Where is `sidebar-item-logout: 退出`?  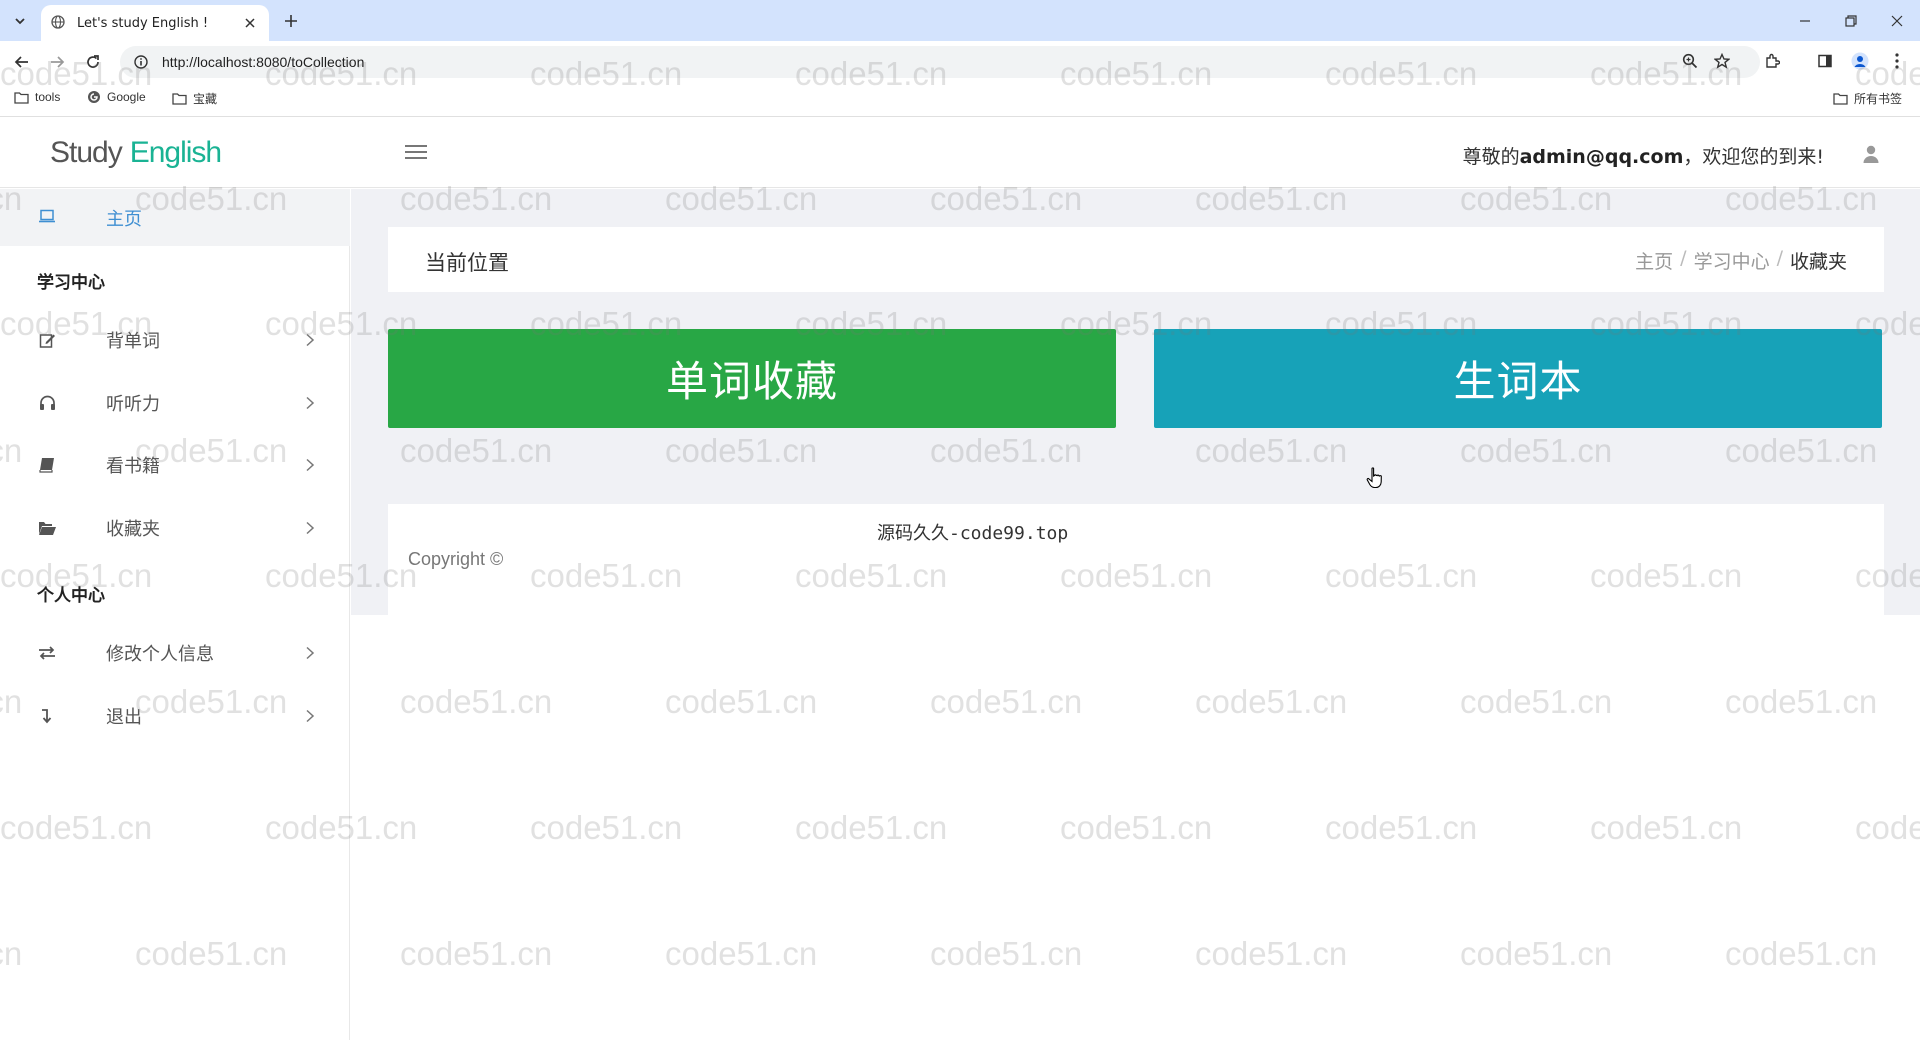 sidebar-item-logout: 退出 is located at coordinates (175, 716).